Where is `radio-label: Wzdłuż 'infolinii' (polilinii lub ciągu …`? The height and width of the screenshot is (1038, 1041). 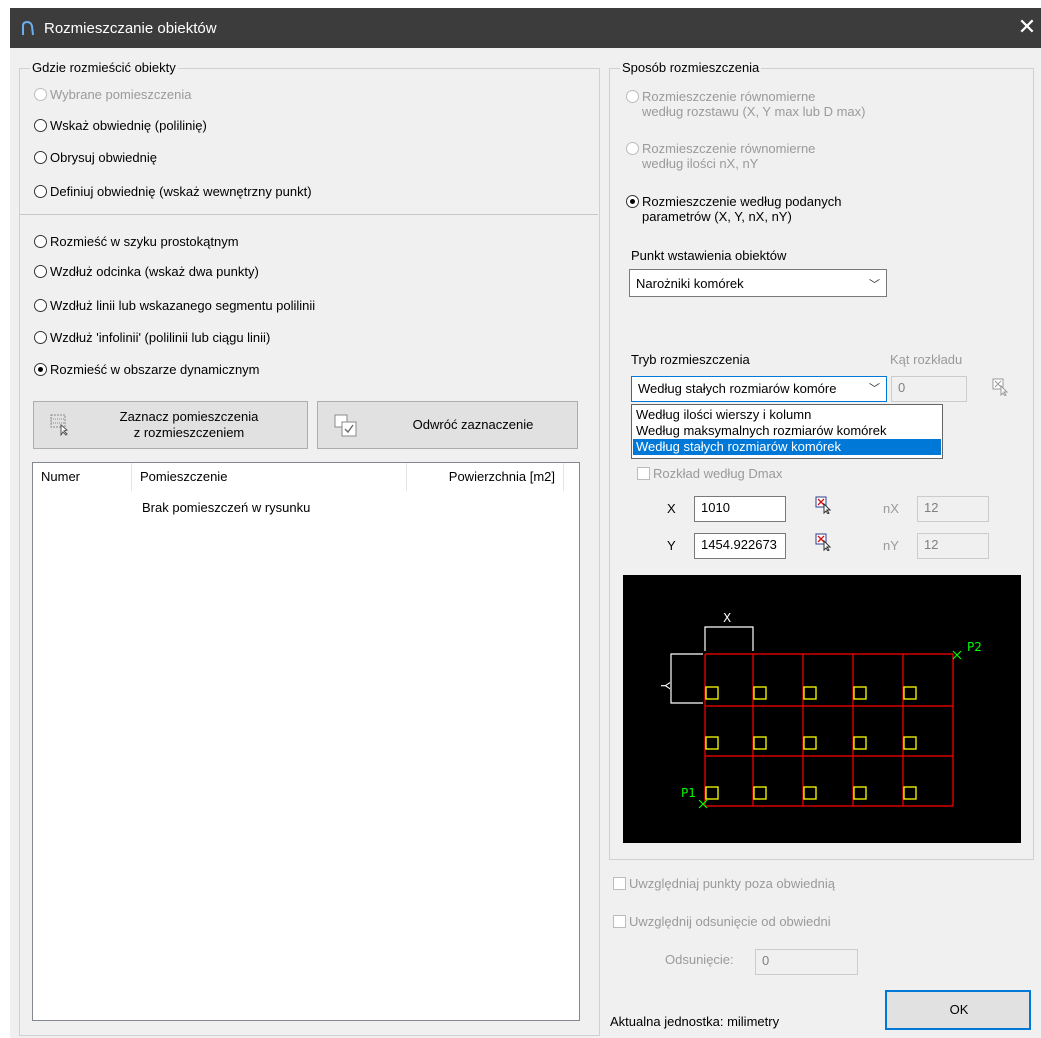
radio-label: Wzdłuż 'infolinii' (polilinii lub ciągu … is located at coordinates (160, 337).